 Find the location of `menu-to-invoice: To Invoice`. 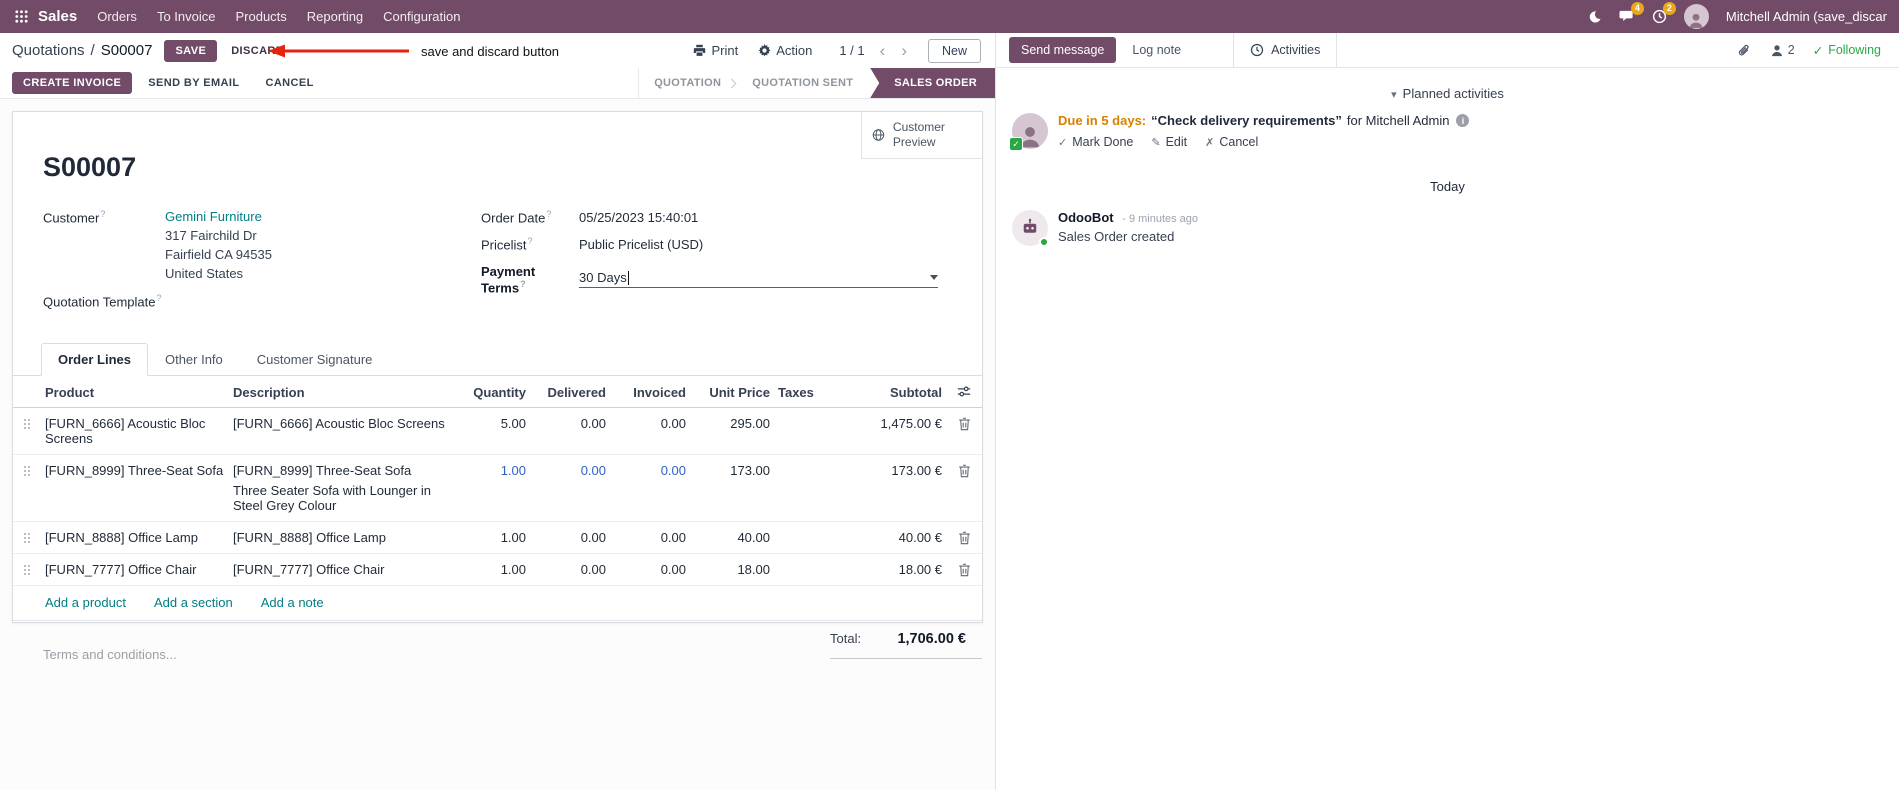

menu-to-invoice: To Invoice is located at coordinates (186, 16).